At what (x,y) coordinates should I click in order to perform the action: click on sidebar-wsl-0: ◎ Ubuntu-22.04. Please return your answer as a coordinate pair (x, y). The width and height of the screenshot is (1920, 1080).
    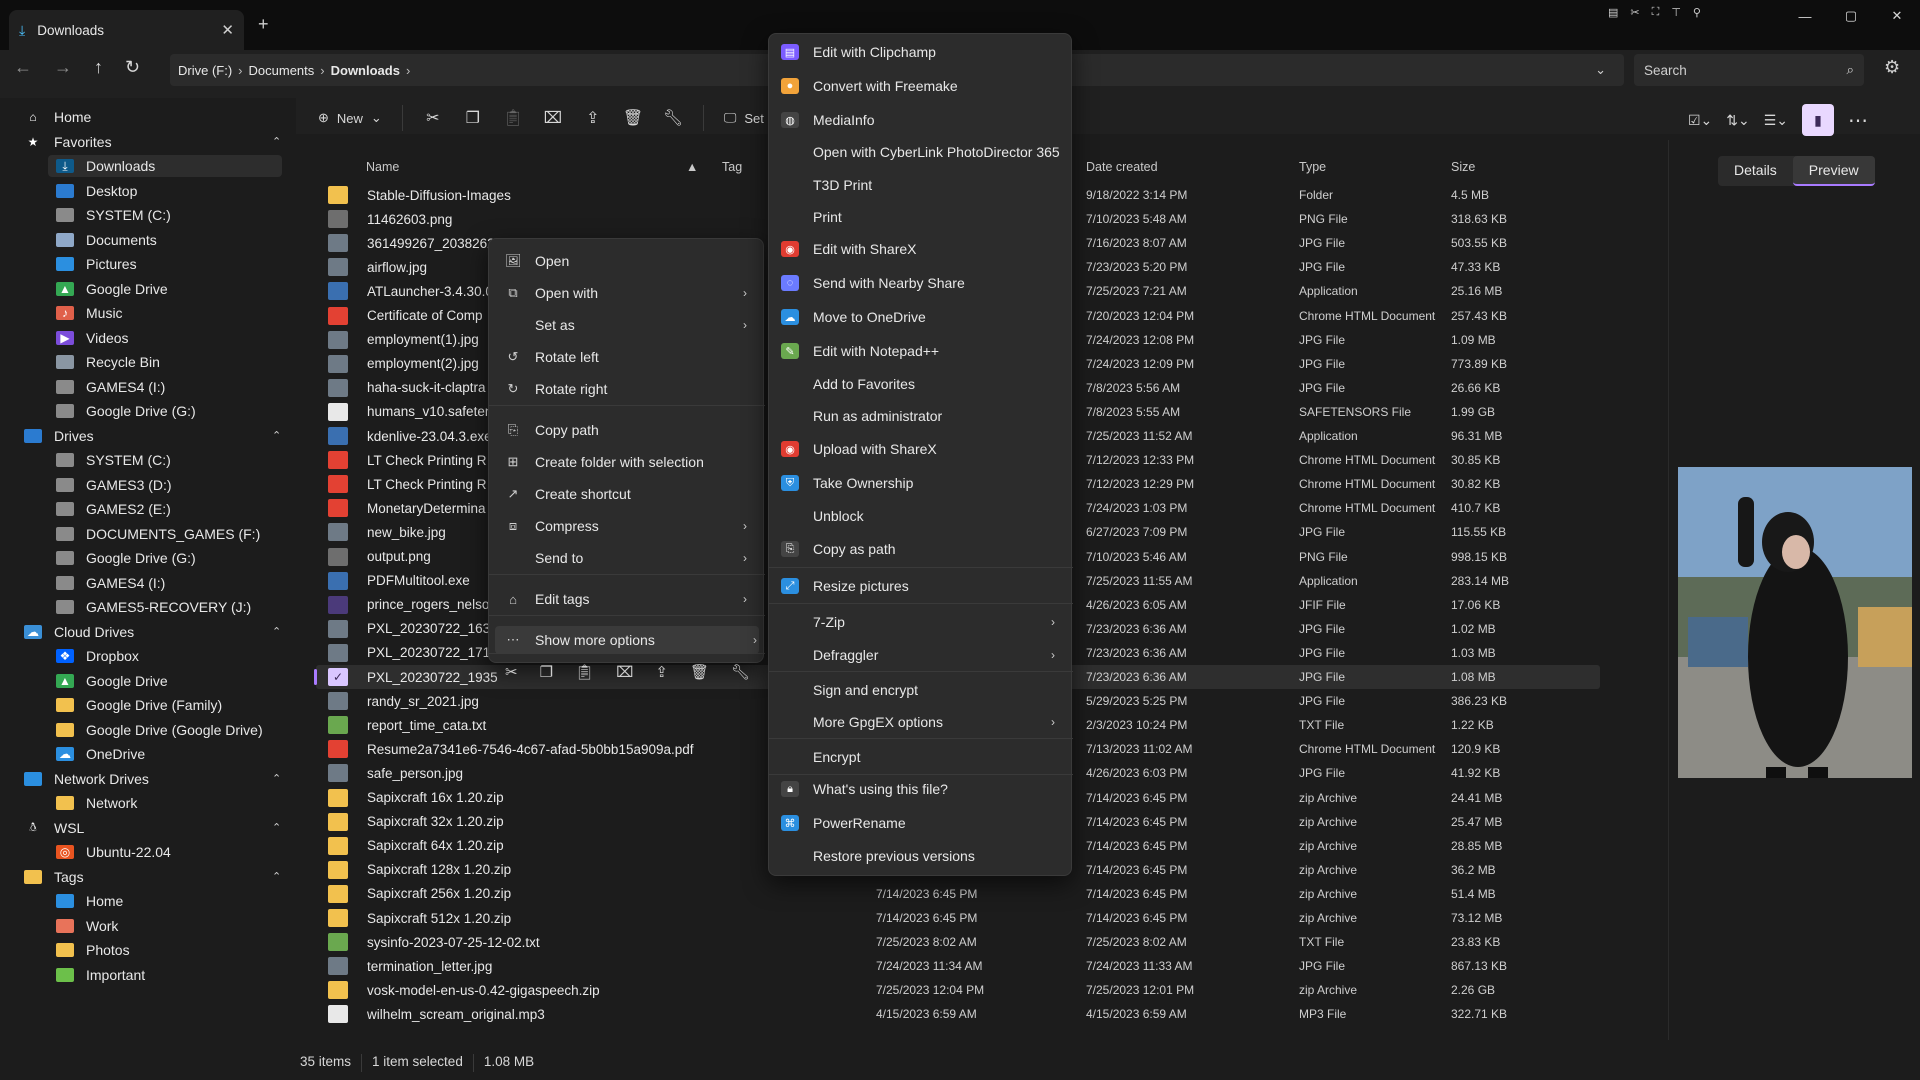
    Looking at the image, I should click on (173, 852).